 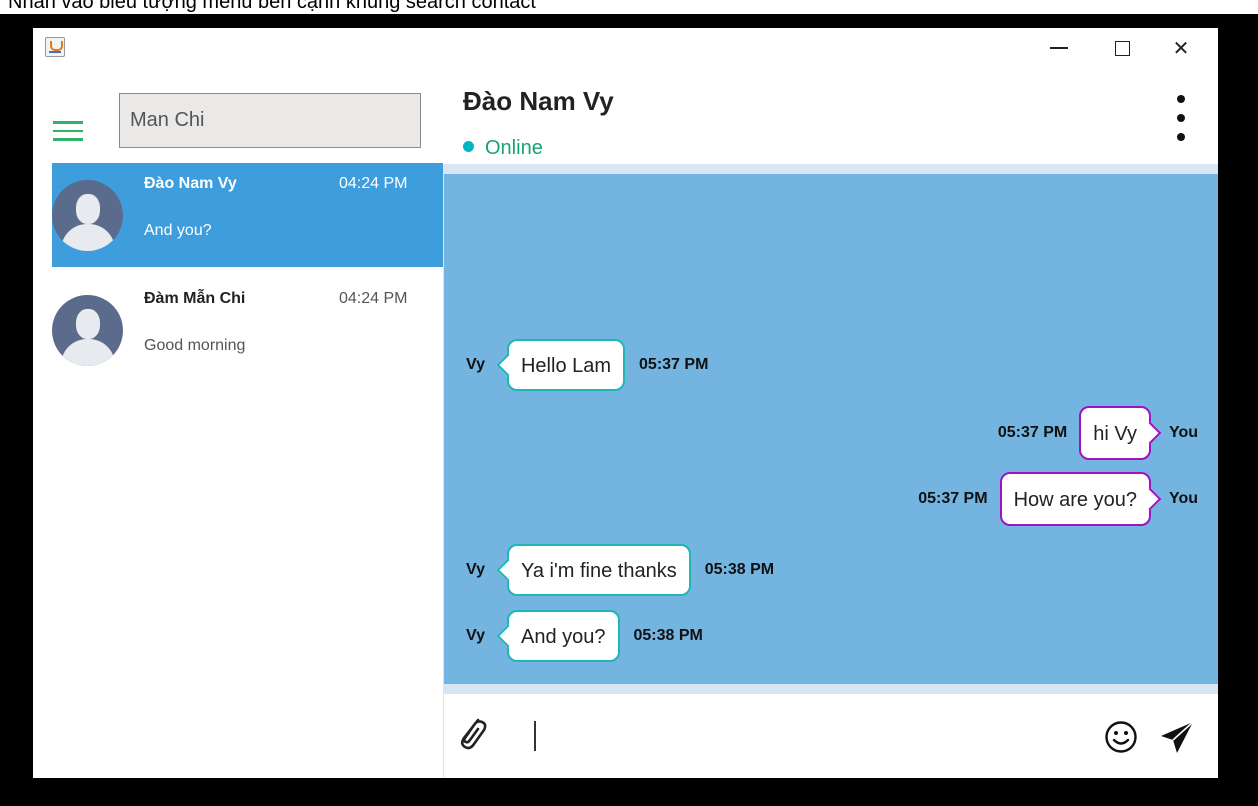 I want to click on close-button: ✕, so click(x=1181, y=48).